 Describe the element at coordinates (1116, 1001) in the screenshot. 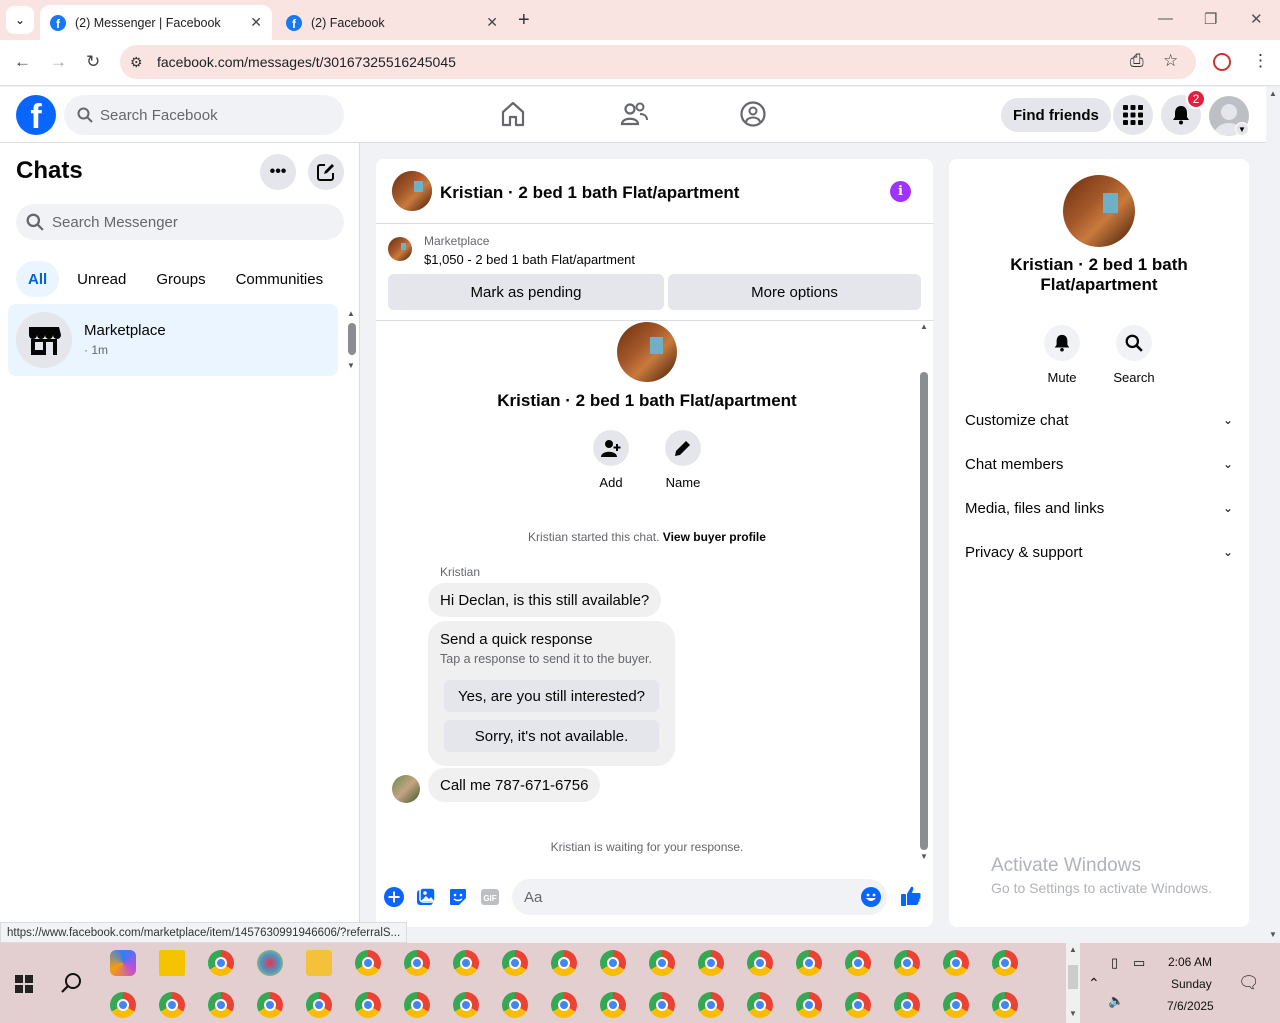

I see `volume-icon: 🔈` at that location.